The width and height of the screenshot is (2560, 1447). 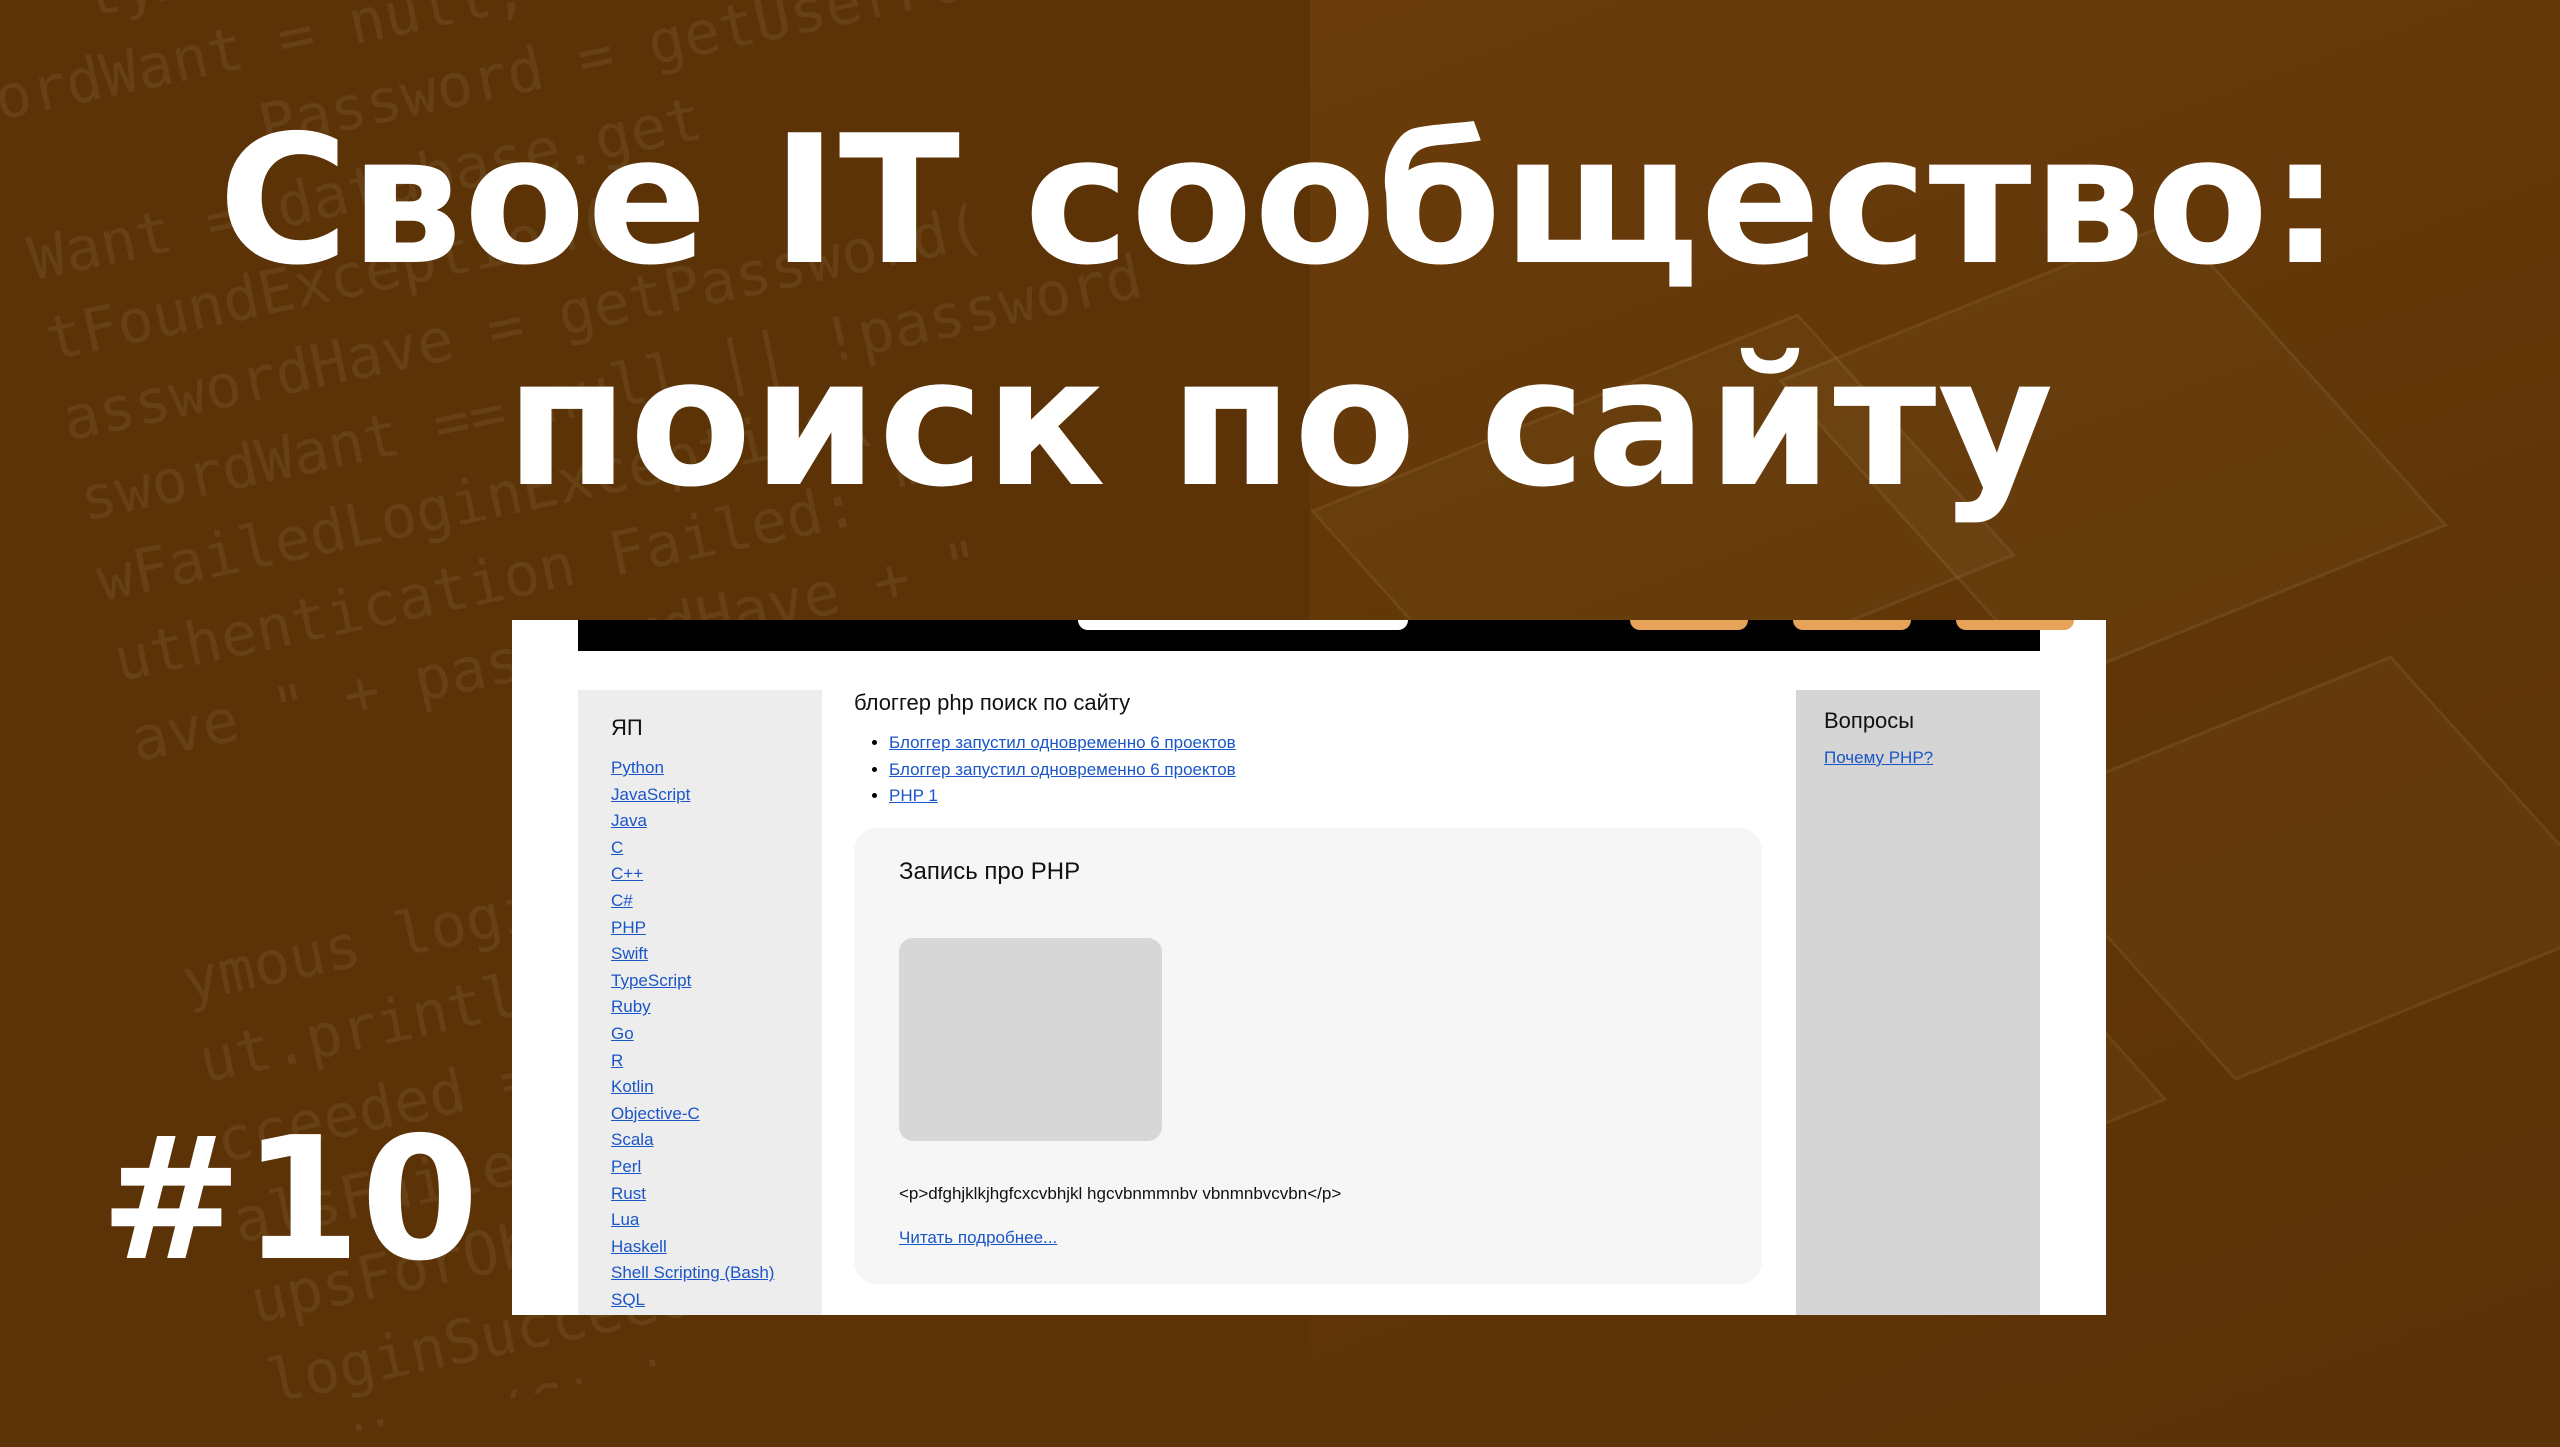 What do you see at coordinates (1280, 200) in the screenshot?
I see `title-line-1: Свое IT сообщество:` at bounding box center [1280, 200].